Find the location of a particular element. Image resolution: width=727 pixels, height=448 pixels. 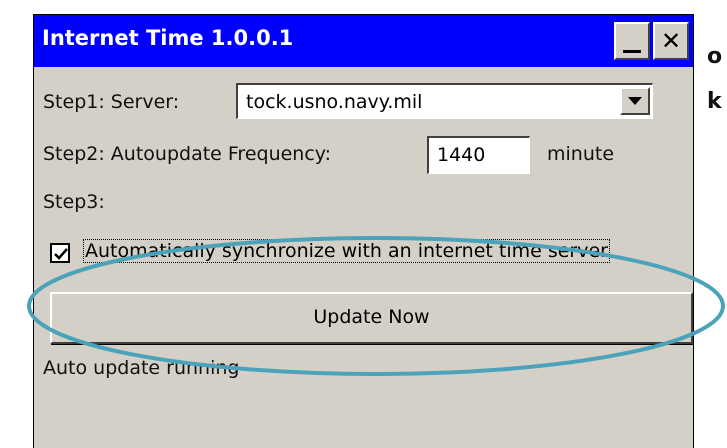

auto-sync-checkbox is located at coordinates (60, 253).